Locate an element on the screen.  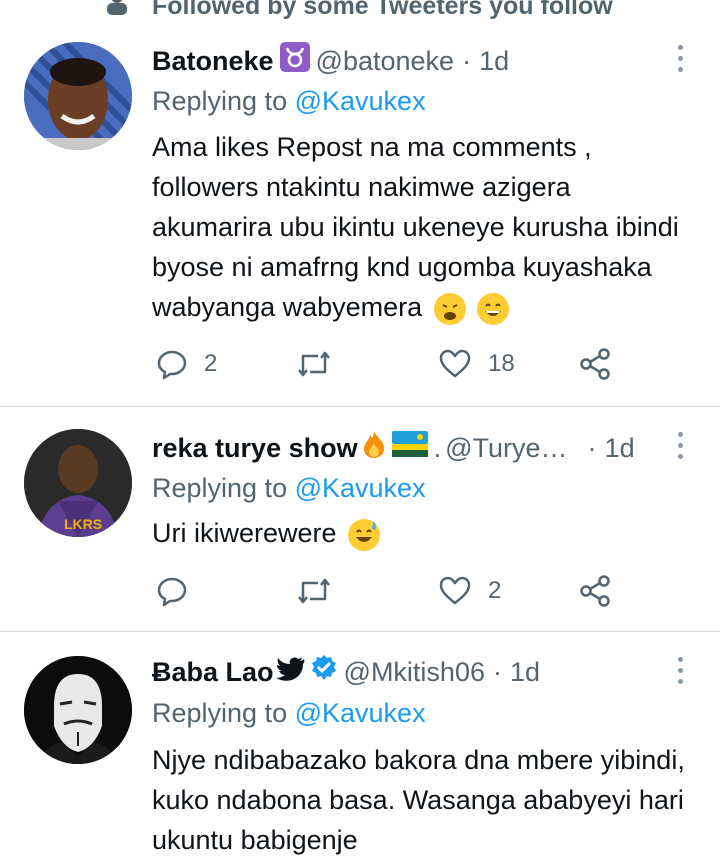
like-button: 18 is located at coordinates (476, 364).